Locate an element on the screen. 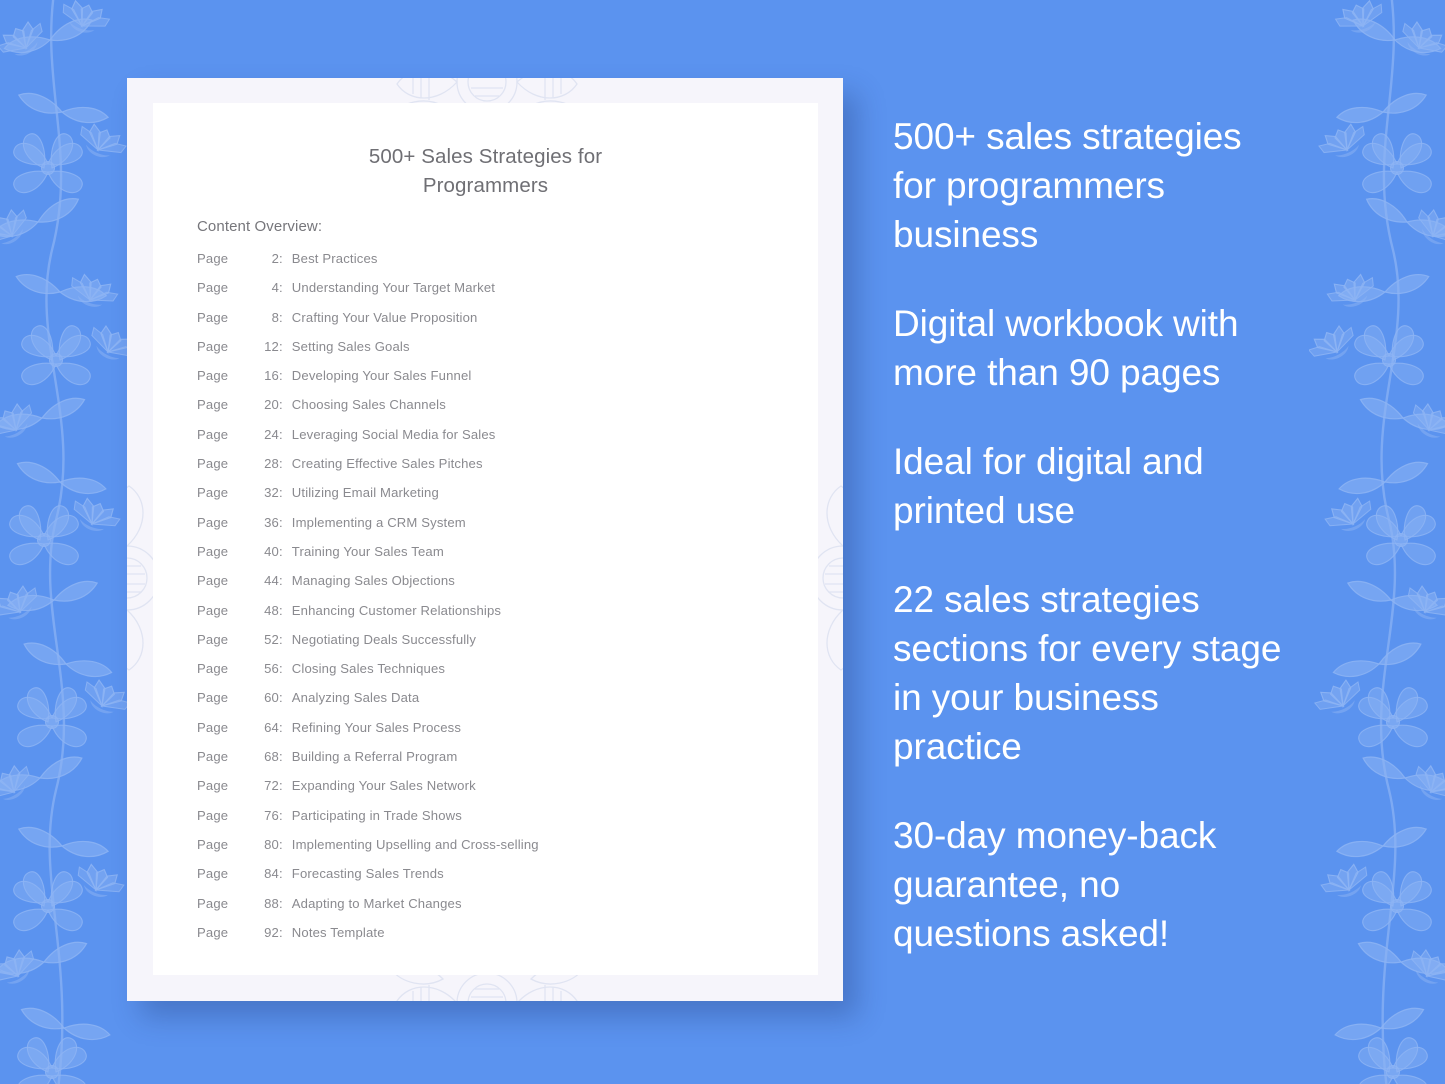 The image size is (1445, 1084). toc-page-number: 12 is located at coordinates (271, 346).